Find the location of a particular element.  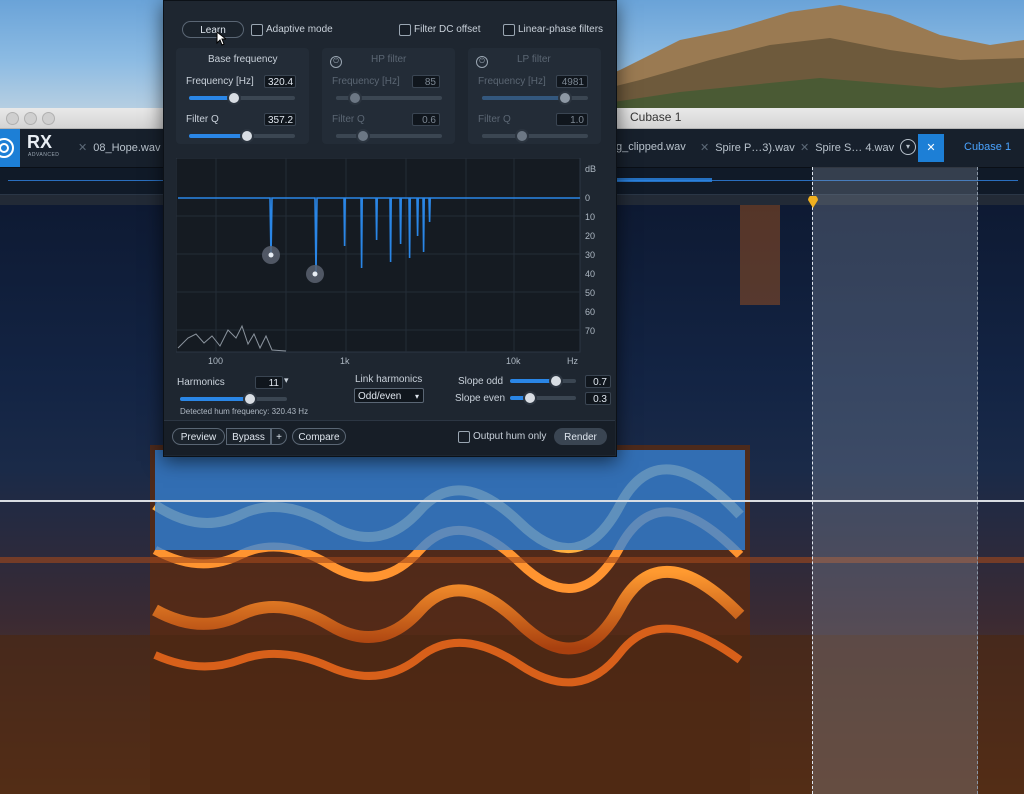

time-selection is located at coordinates (895, 480).